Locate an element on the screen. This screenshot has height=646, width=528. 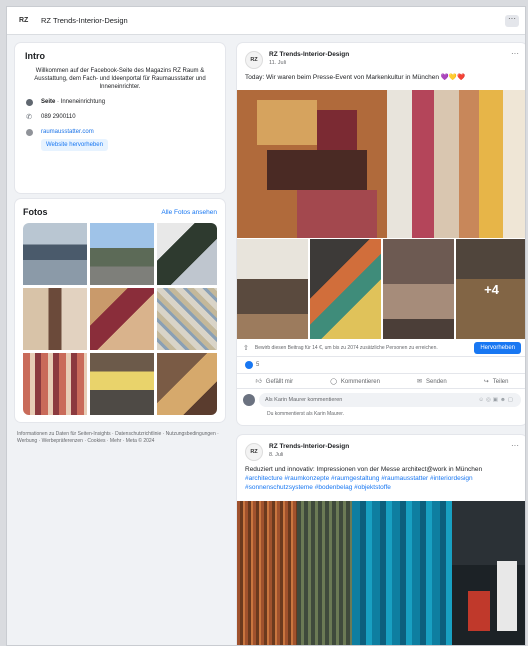
globe-icon is located at coordinates (29, 132).